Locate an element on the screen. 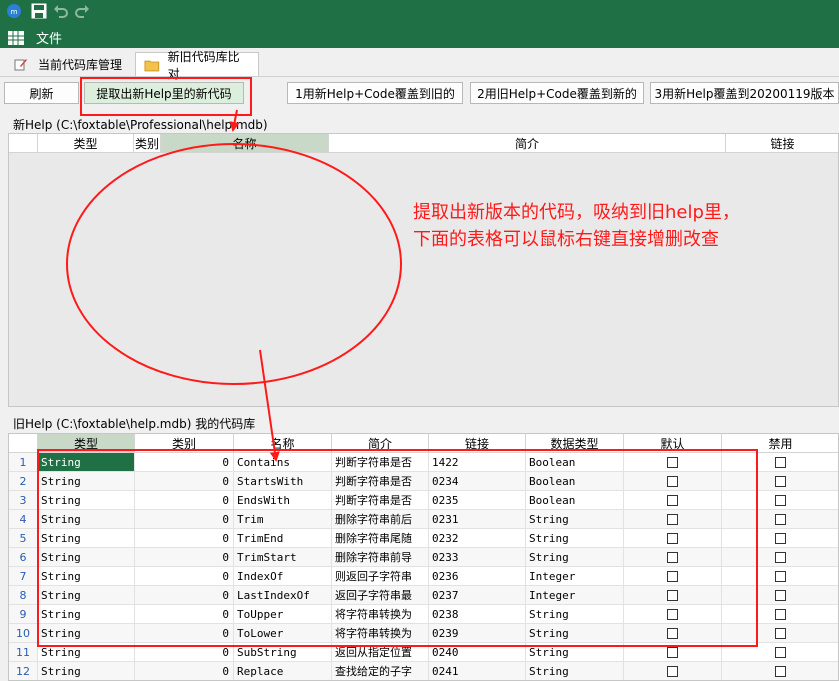 This screenshot has width=839, height=681. table-row: 8 String 0 LastIndexOf 返回子字符串最 0237 Integer is located at coordinates (423, 595).